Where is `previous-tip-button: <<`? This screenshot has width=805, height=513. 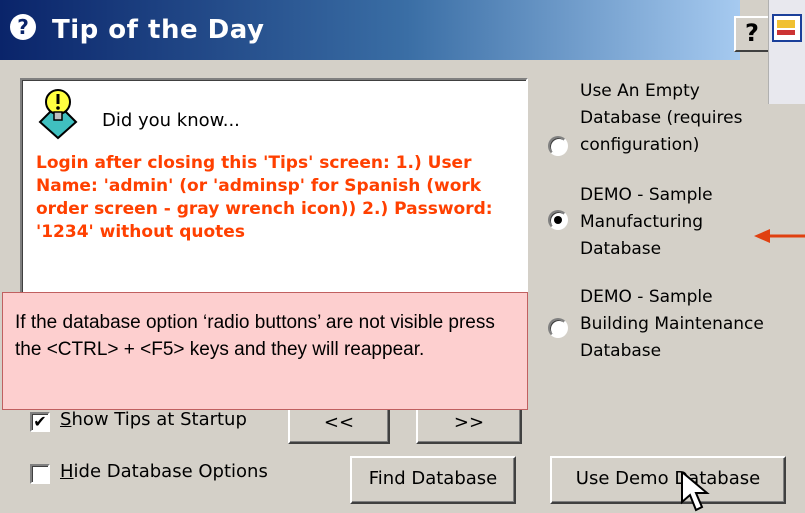
previous-tip-button: << is located at coordinates (339, 424).